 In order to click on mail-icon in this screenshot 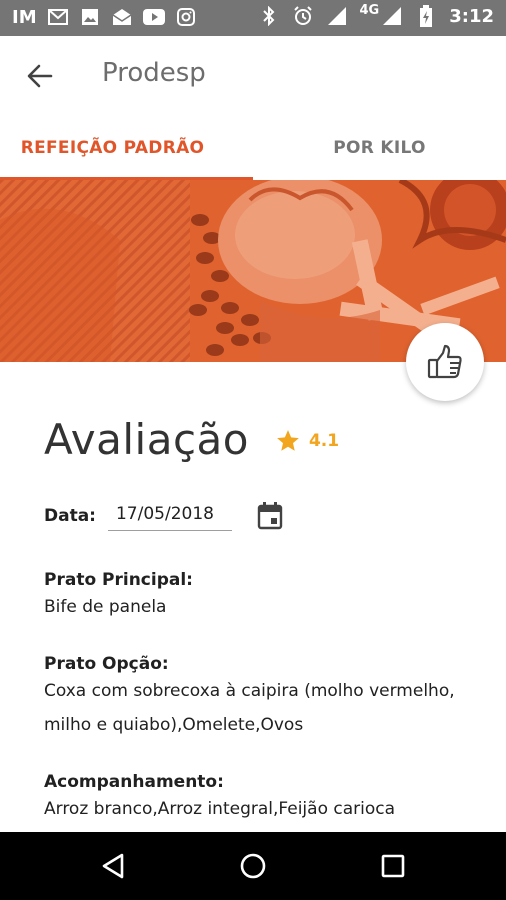, I will do `click(122, 17)`.